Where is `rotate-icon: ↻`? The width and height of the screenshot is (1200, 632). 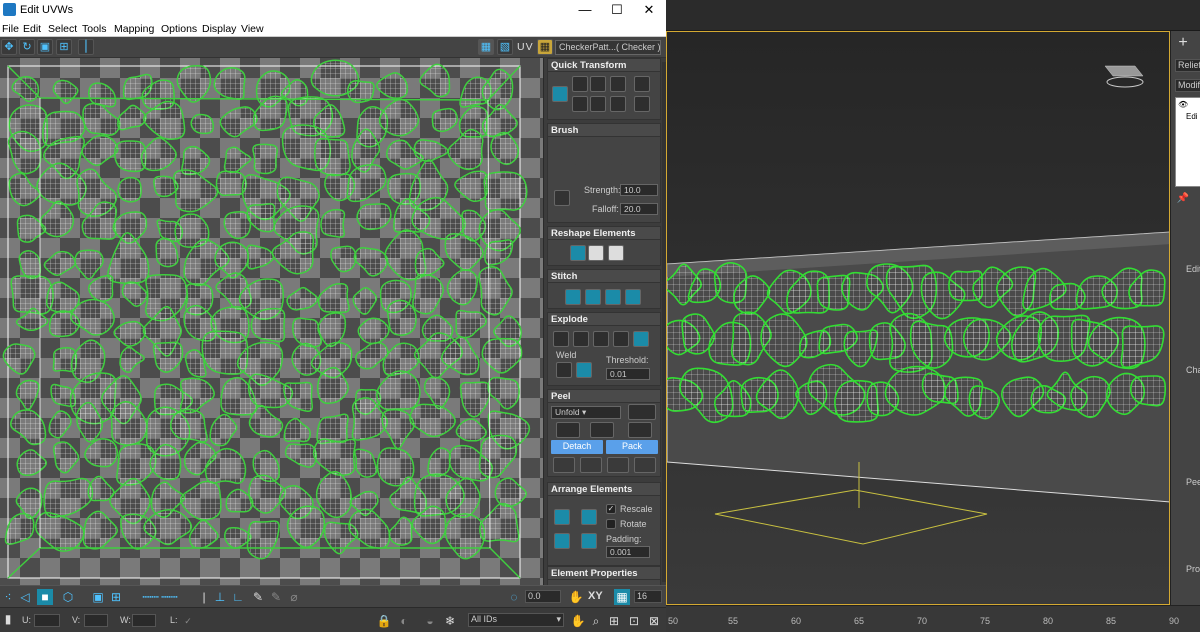
rotate-icon: ↻ is located at coordinates (27, 47).